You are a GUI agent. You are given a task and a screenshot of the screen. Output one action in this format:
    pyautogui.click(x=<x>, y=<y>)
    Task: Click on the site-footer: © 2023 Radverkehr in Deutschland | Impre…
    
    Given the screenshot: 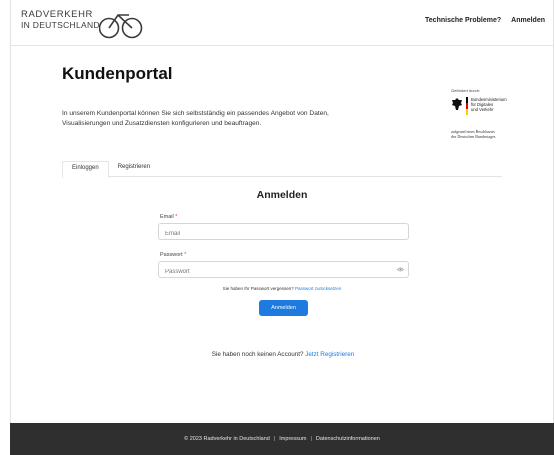 What is the action you would take?
    pyautogui.click(x=282, y=439)
    